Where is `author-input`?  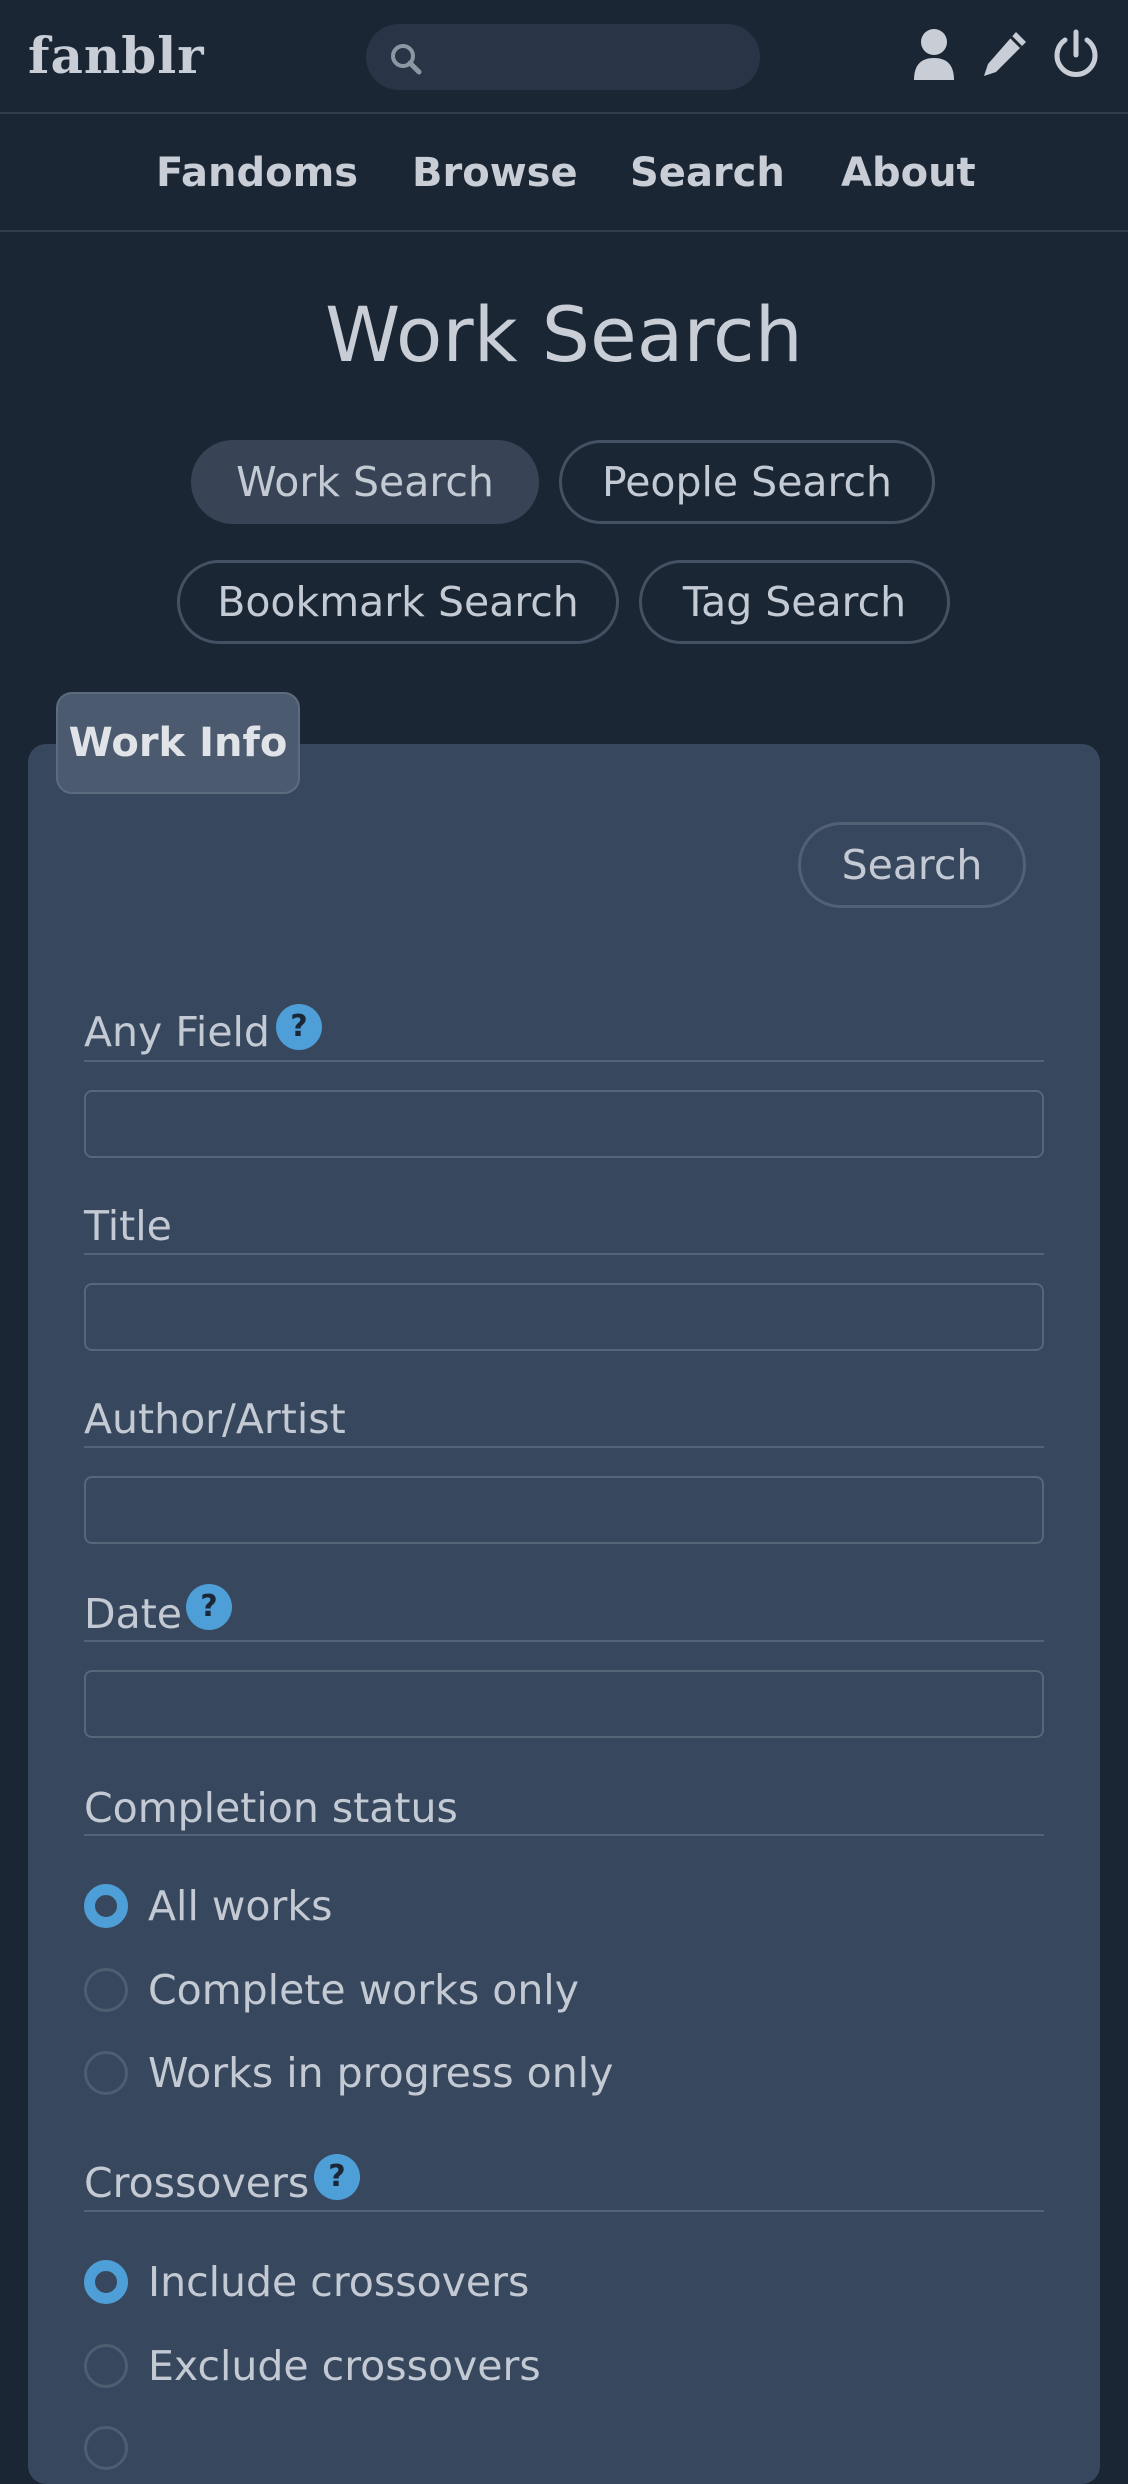 author-input is located at coordinates (564, 1510).